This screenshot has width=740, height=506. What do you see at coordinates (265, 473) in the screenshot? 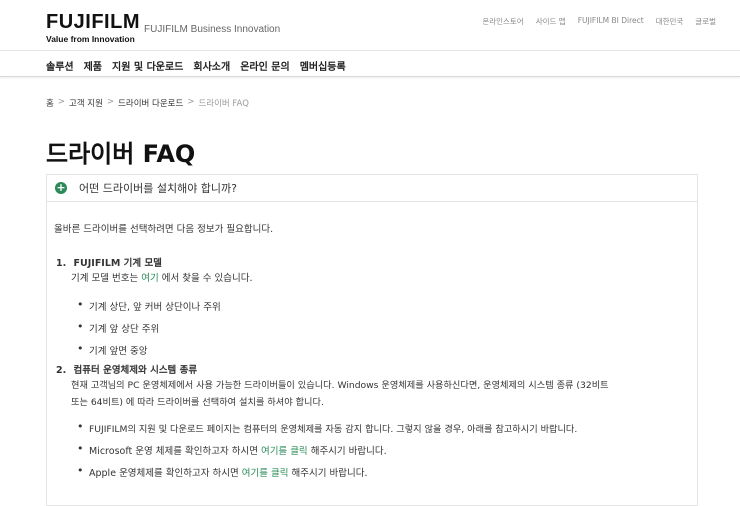
I see `apple-click-here-link: 여기를 클릭` at bounding box center [265, 473].